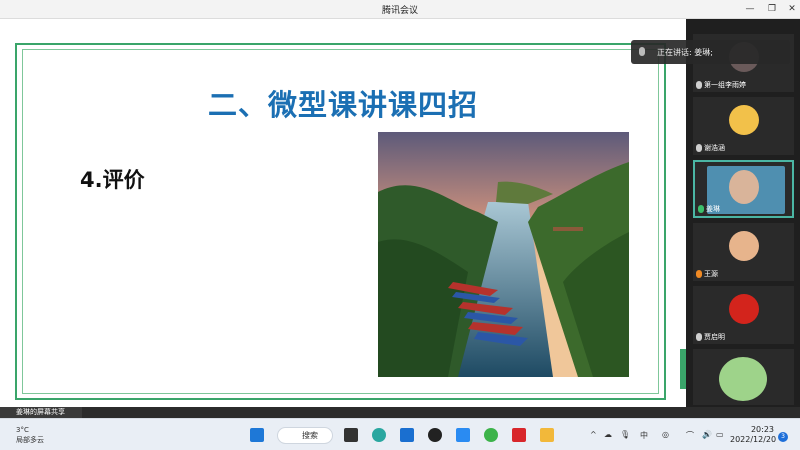  What do you see at coordinates (435, 435) in the screenshot?
I see `dell-icon` at bounding box center [435, 435].